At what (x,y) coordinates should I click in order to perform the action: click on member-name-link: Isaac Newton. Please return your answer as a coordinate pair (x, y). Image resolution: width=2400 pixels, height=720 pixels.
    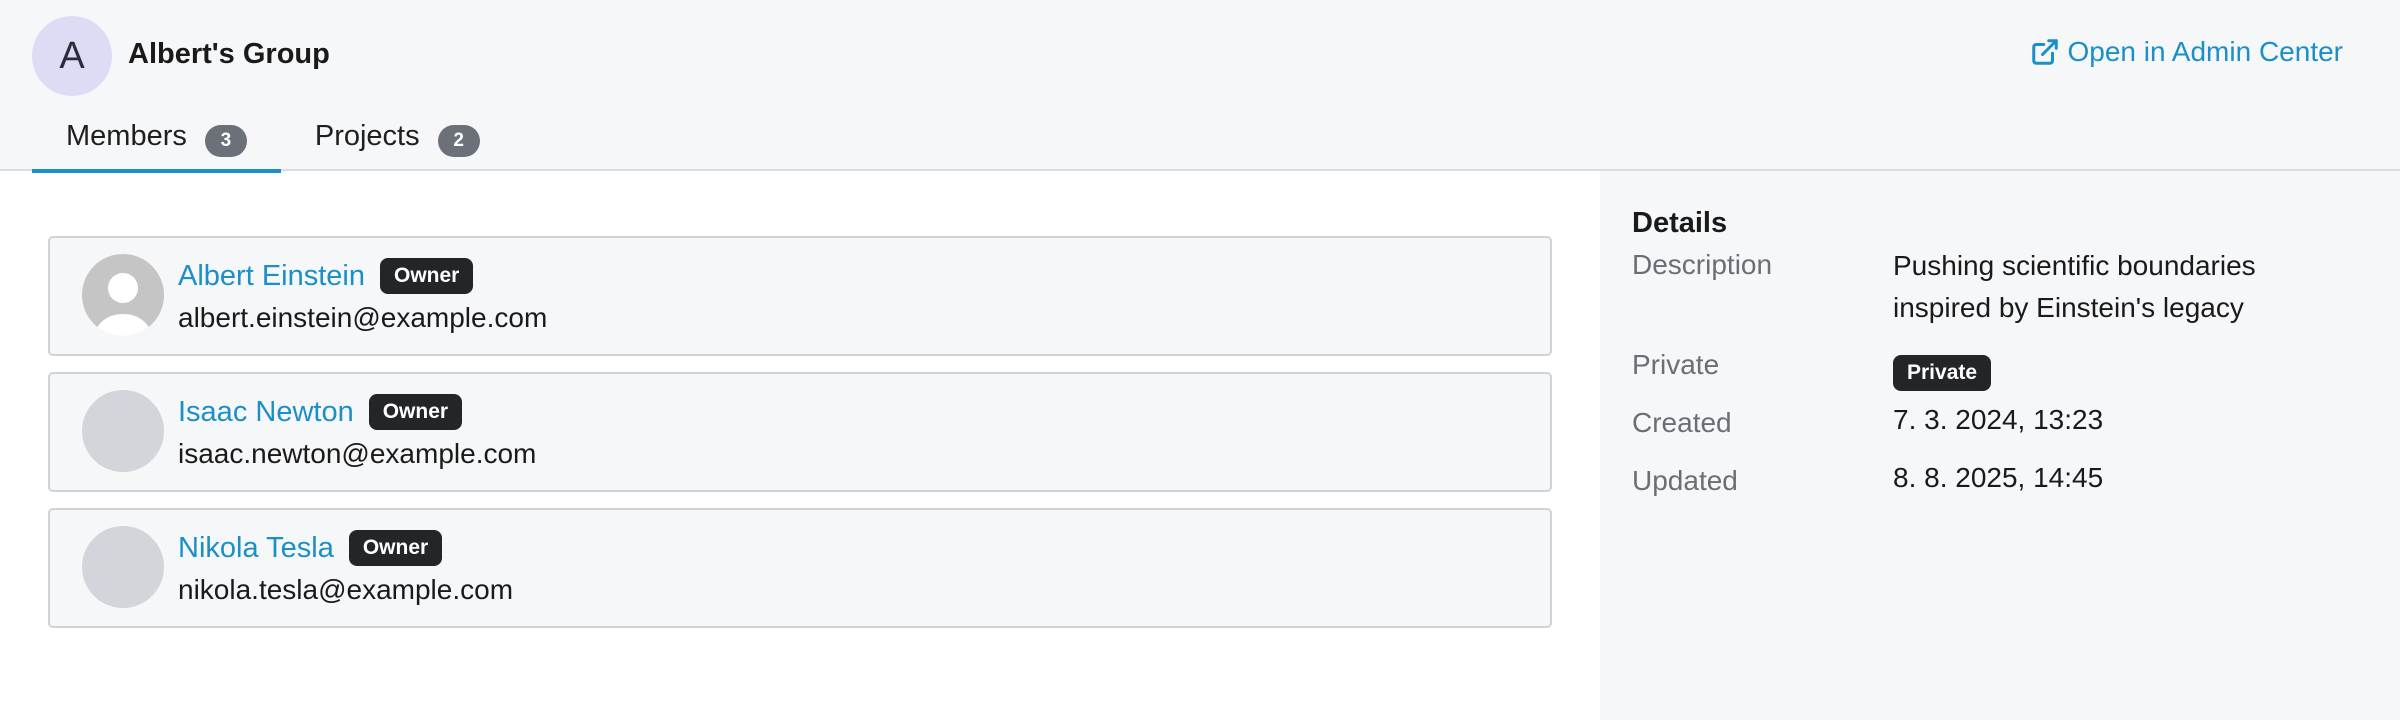
    Looking at the image, I should click on (266, 412).